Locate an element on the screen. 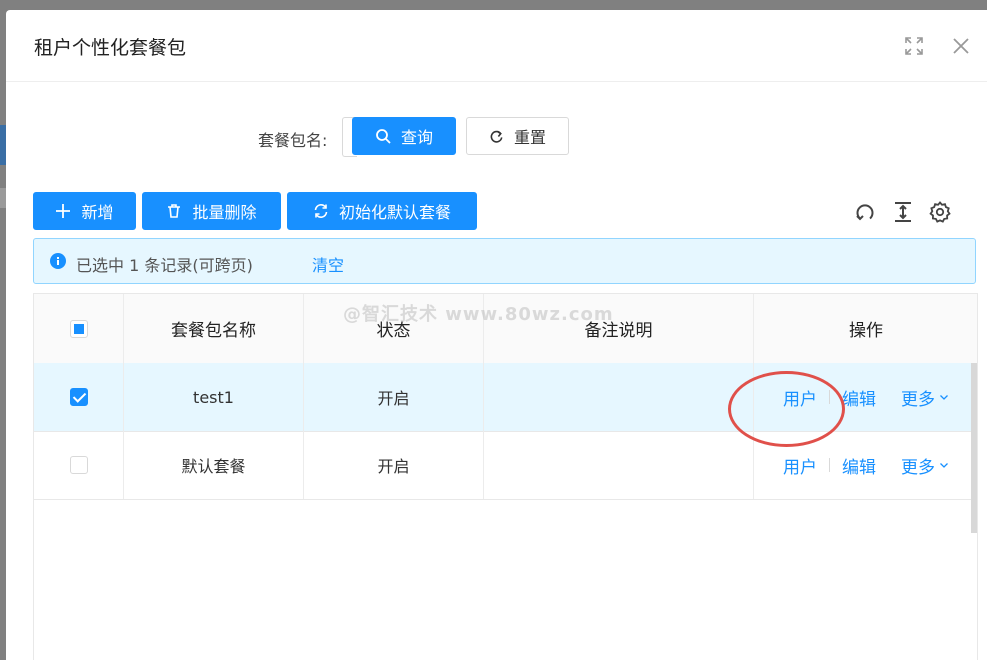 Image resolution: width=987 pixels, height=660 pixels. init-default-package-button: 初始化默认套餐 is located at coordinates (382, 211).